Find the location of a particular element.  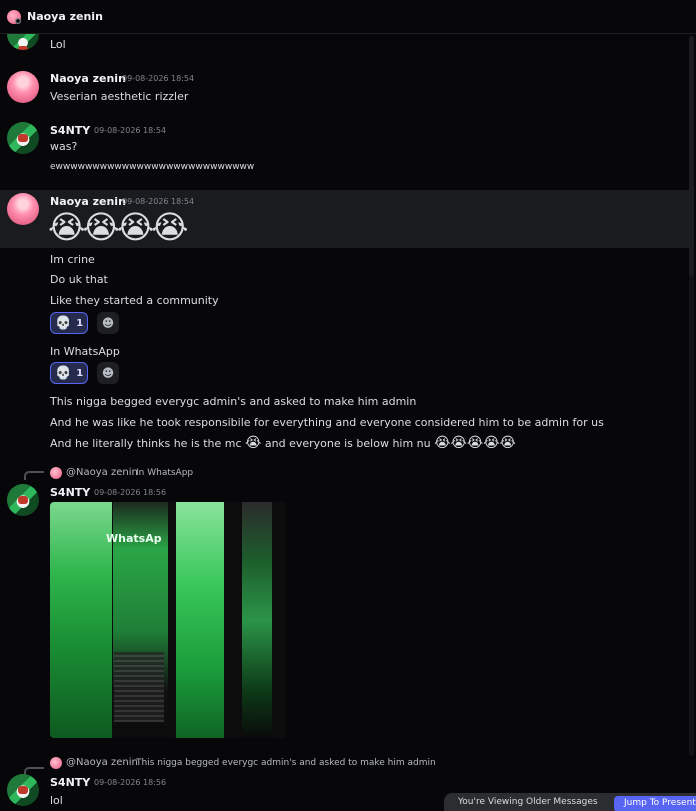

message-text: In WhatsApp is located at coordinates (85, 351).